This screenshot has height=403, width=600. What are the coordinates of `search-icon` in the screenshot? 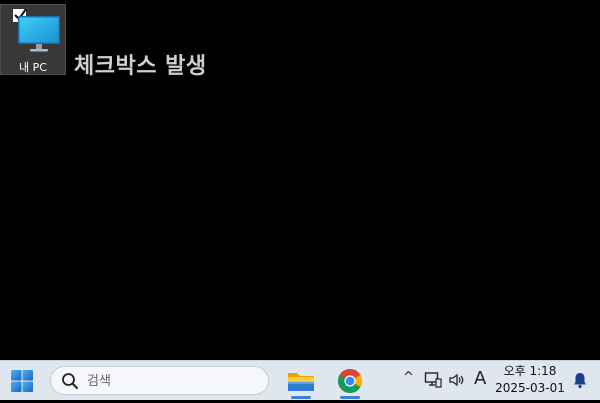 It's located at (70, 381).